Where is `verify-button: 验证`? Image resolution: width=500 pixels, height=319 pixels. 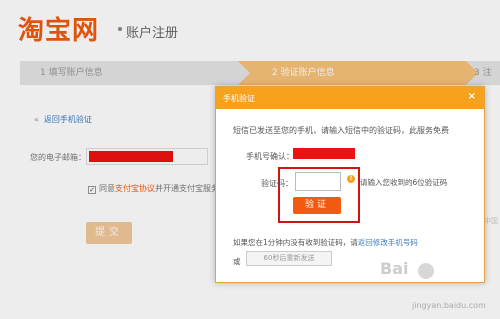 verify-button: 验证 is located at coordinates (317, 205).